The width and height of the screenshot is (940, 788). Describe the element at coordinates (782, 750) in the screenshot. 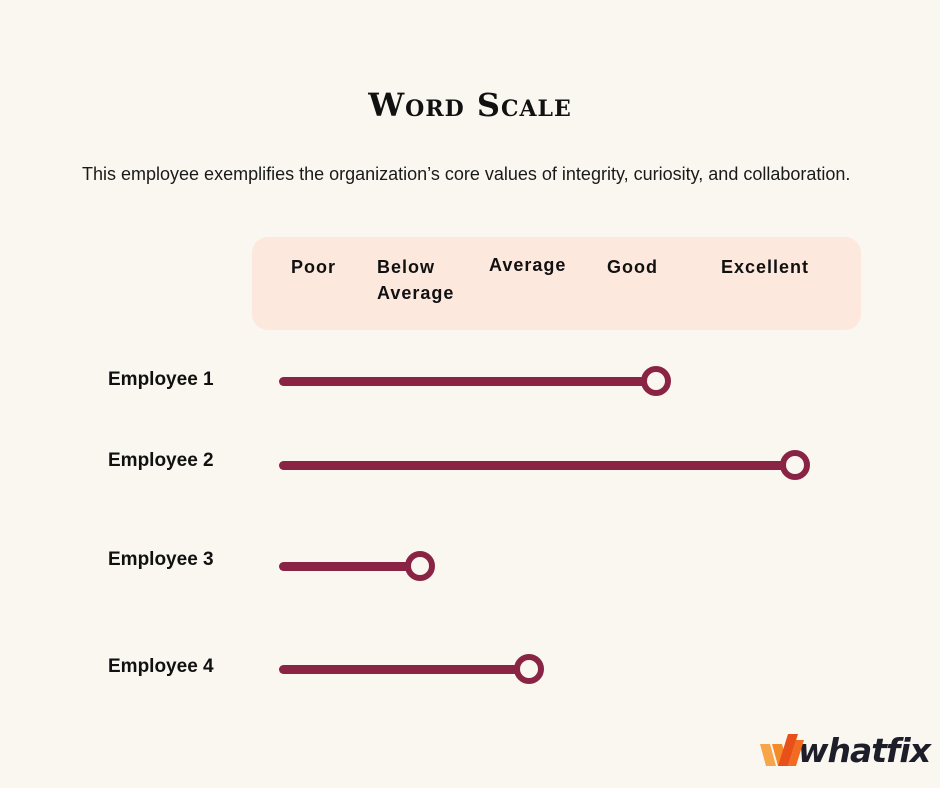

I see `whatfix-logo-icon` at that location.